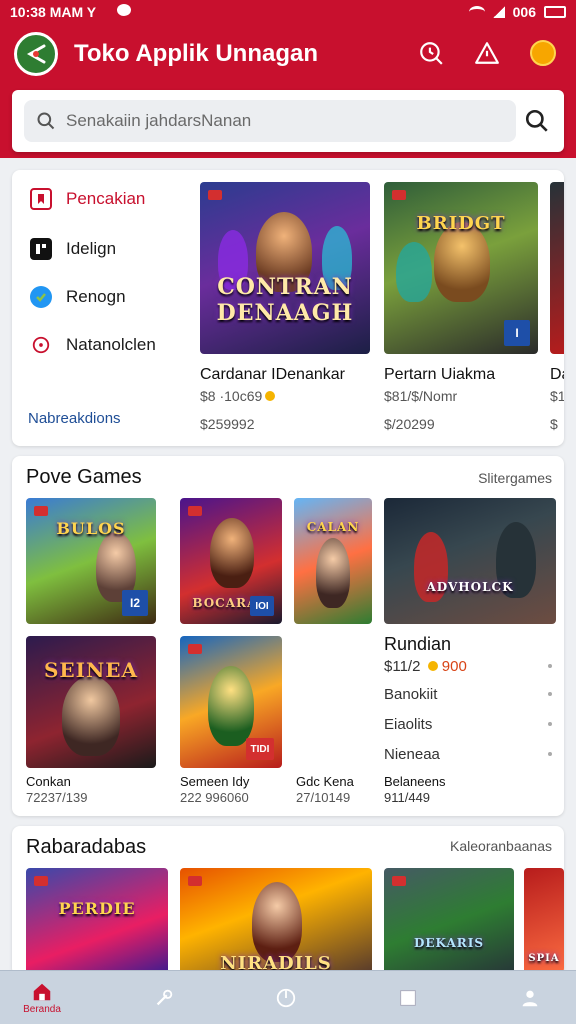  Describe the element at coordinates (449, 922) in the screenshot. I see `game-tile: DEKARIS` at that location.